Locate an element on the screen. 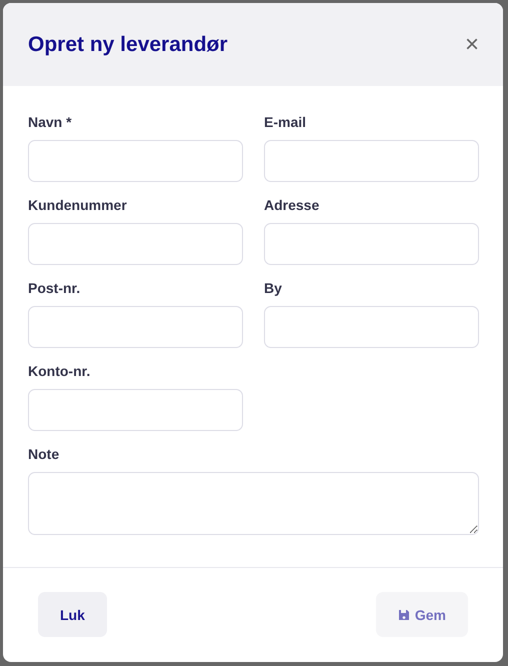 This screenshot has height=666, width=508. note-field is located at coordinates (253, 503).